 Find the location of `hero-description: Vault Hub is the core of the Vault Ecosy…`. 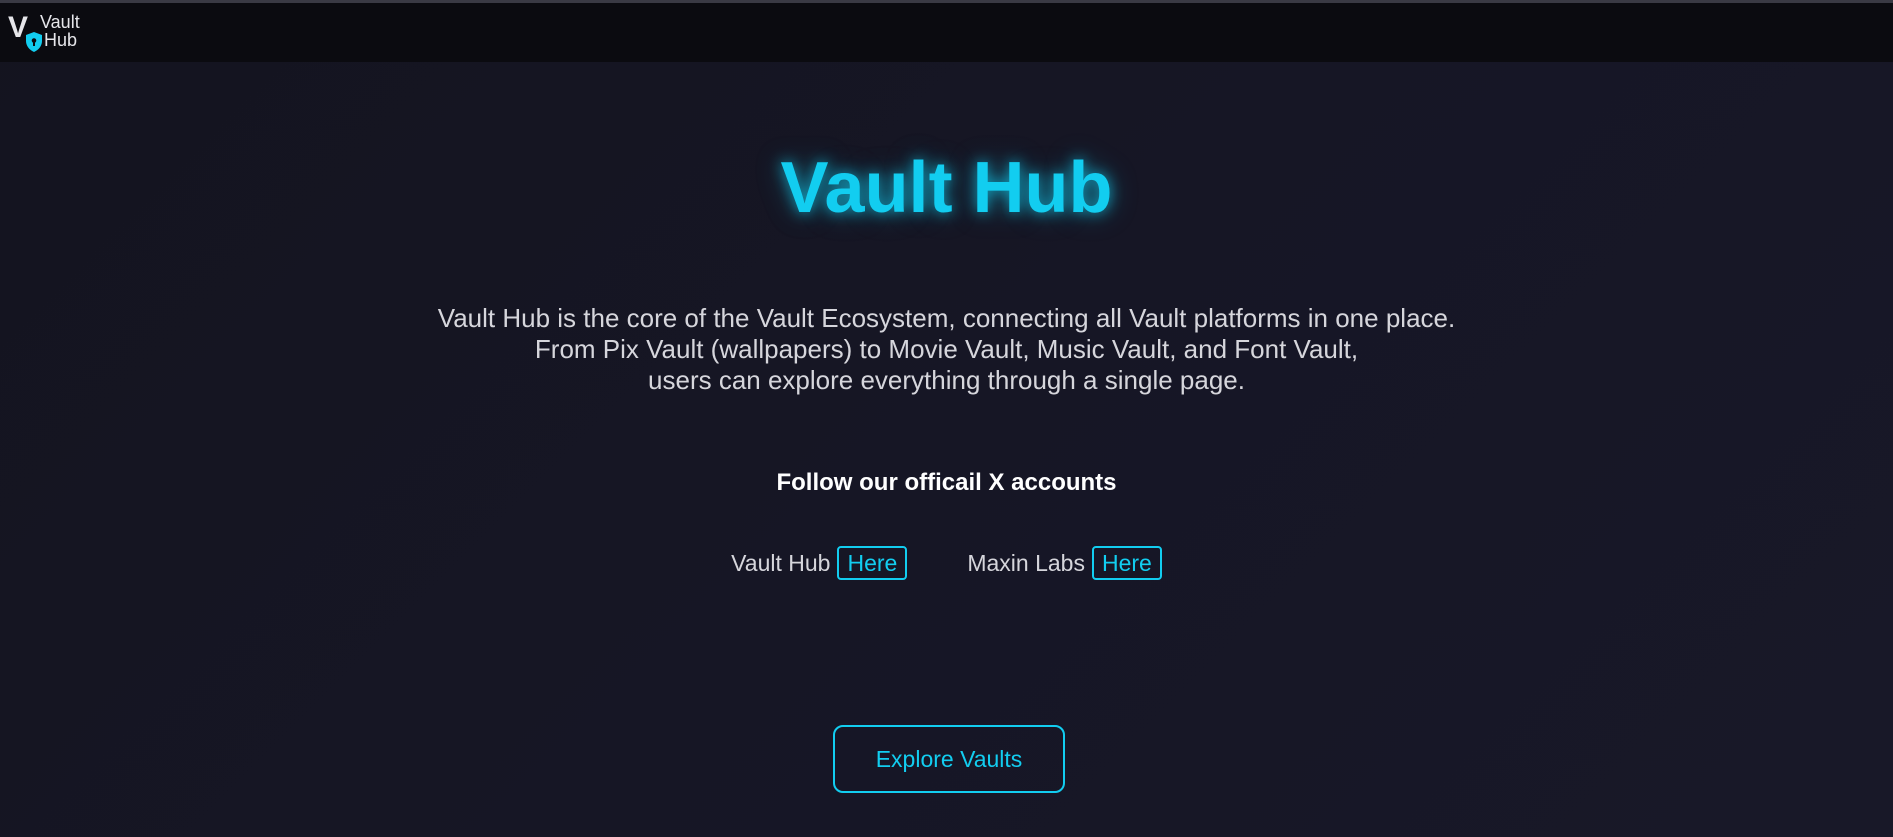

hero-description: Vault Hub is the core of the Vault Ecosy… is located at coordinates (946, 349).